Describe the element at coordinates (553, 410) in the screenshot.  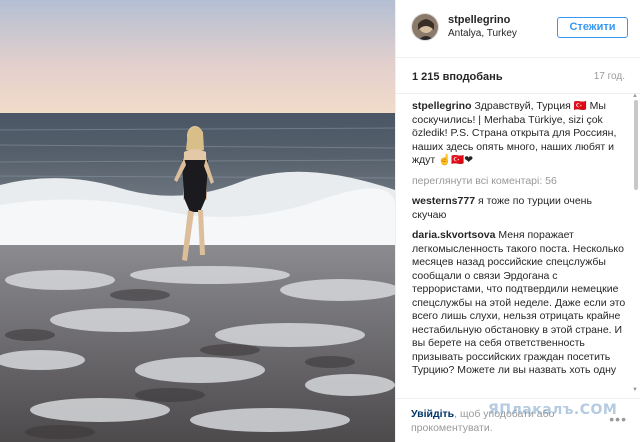
I see `watermark: ЯПлакалъ.COM` at that location.